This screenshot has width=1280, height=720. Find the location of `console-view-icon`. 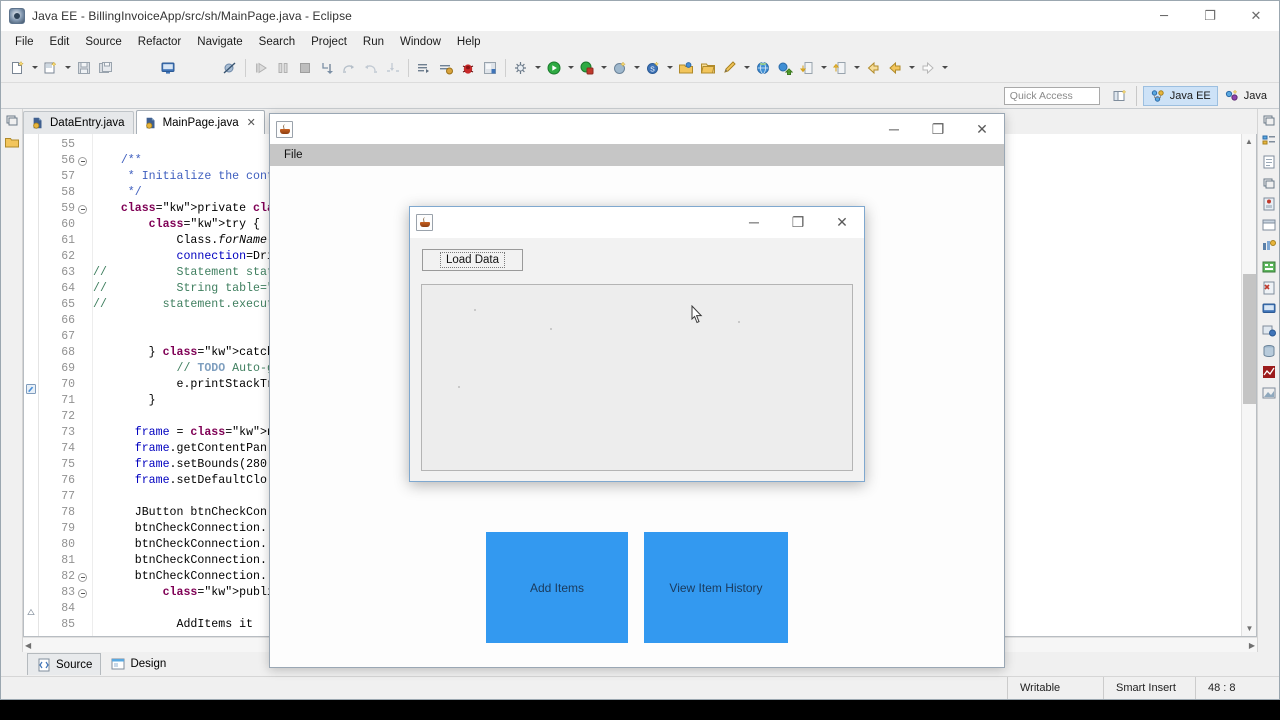

console-view-icon is located at coordinates (1269, 309).